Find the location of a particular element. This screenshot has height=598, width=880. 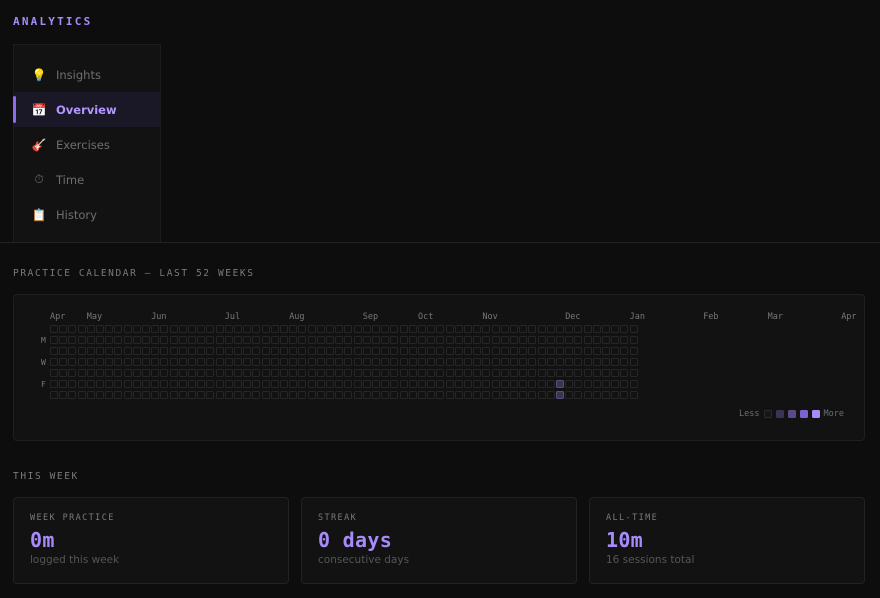

sidebar-item-time: ⏱ Time is located at coordinates (87, 179).